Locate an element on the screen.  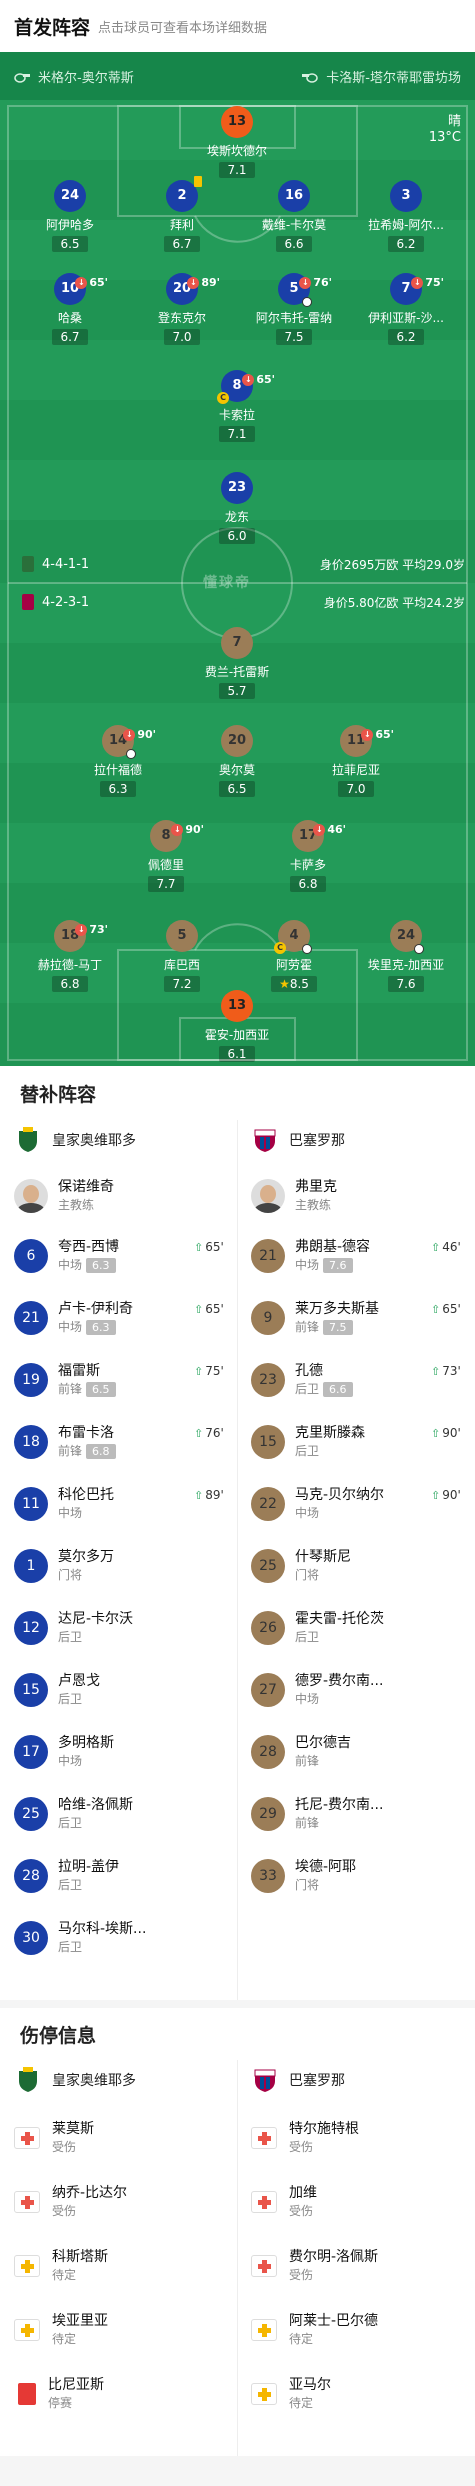
away-player: 14 ↓ 90' 拉什福德 6.3 is located at coordinates (118, 761).